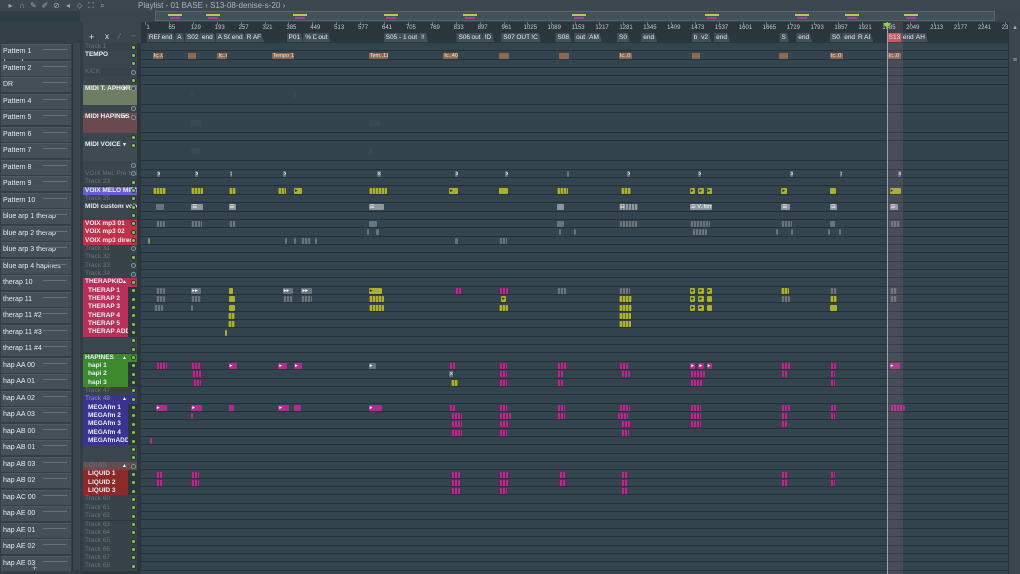  What do you see at coordinates (91, 5) in the screenshot?
I see `zoom-icon: ⛶` at bounding box center [91, 5].